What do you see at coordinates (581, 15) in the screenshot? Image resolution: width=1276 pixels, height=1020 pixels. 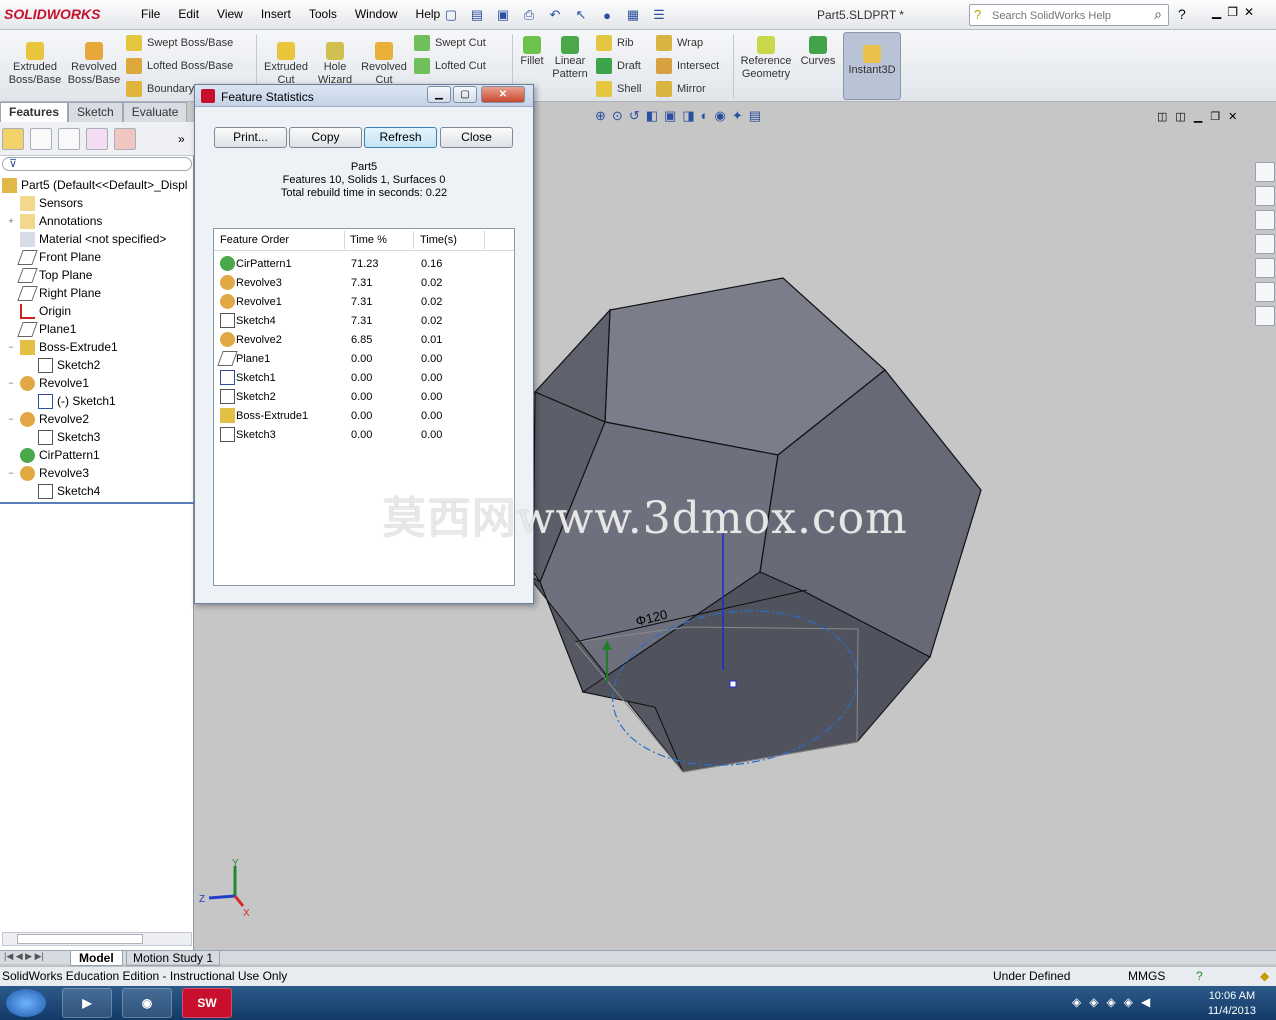 I see `select-arrow-icon: ↖` at bounding box center [581, 15].